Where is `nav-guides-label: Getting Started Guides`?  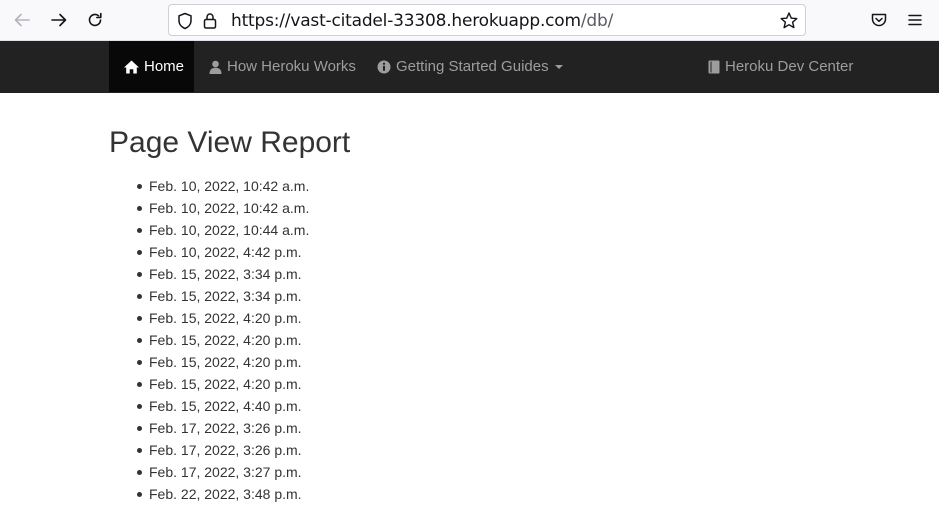
nav-guides-label: Getting Started Guides is located at coordinates (472, 66).